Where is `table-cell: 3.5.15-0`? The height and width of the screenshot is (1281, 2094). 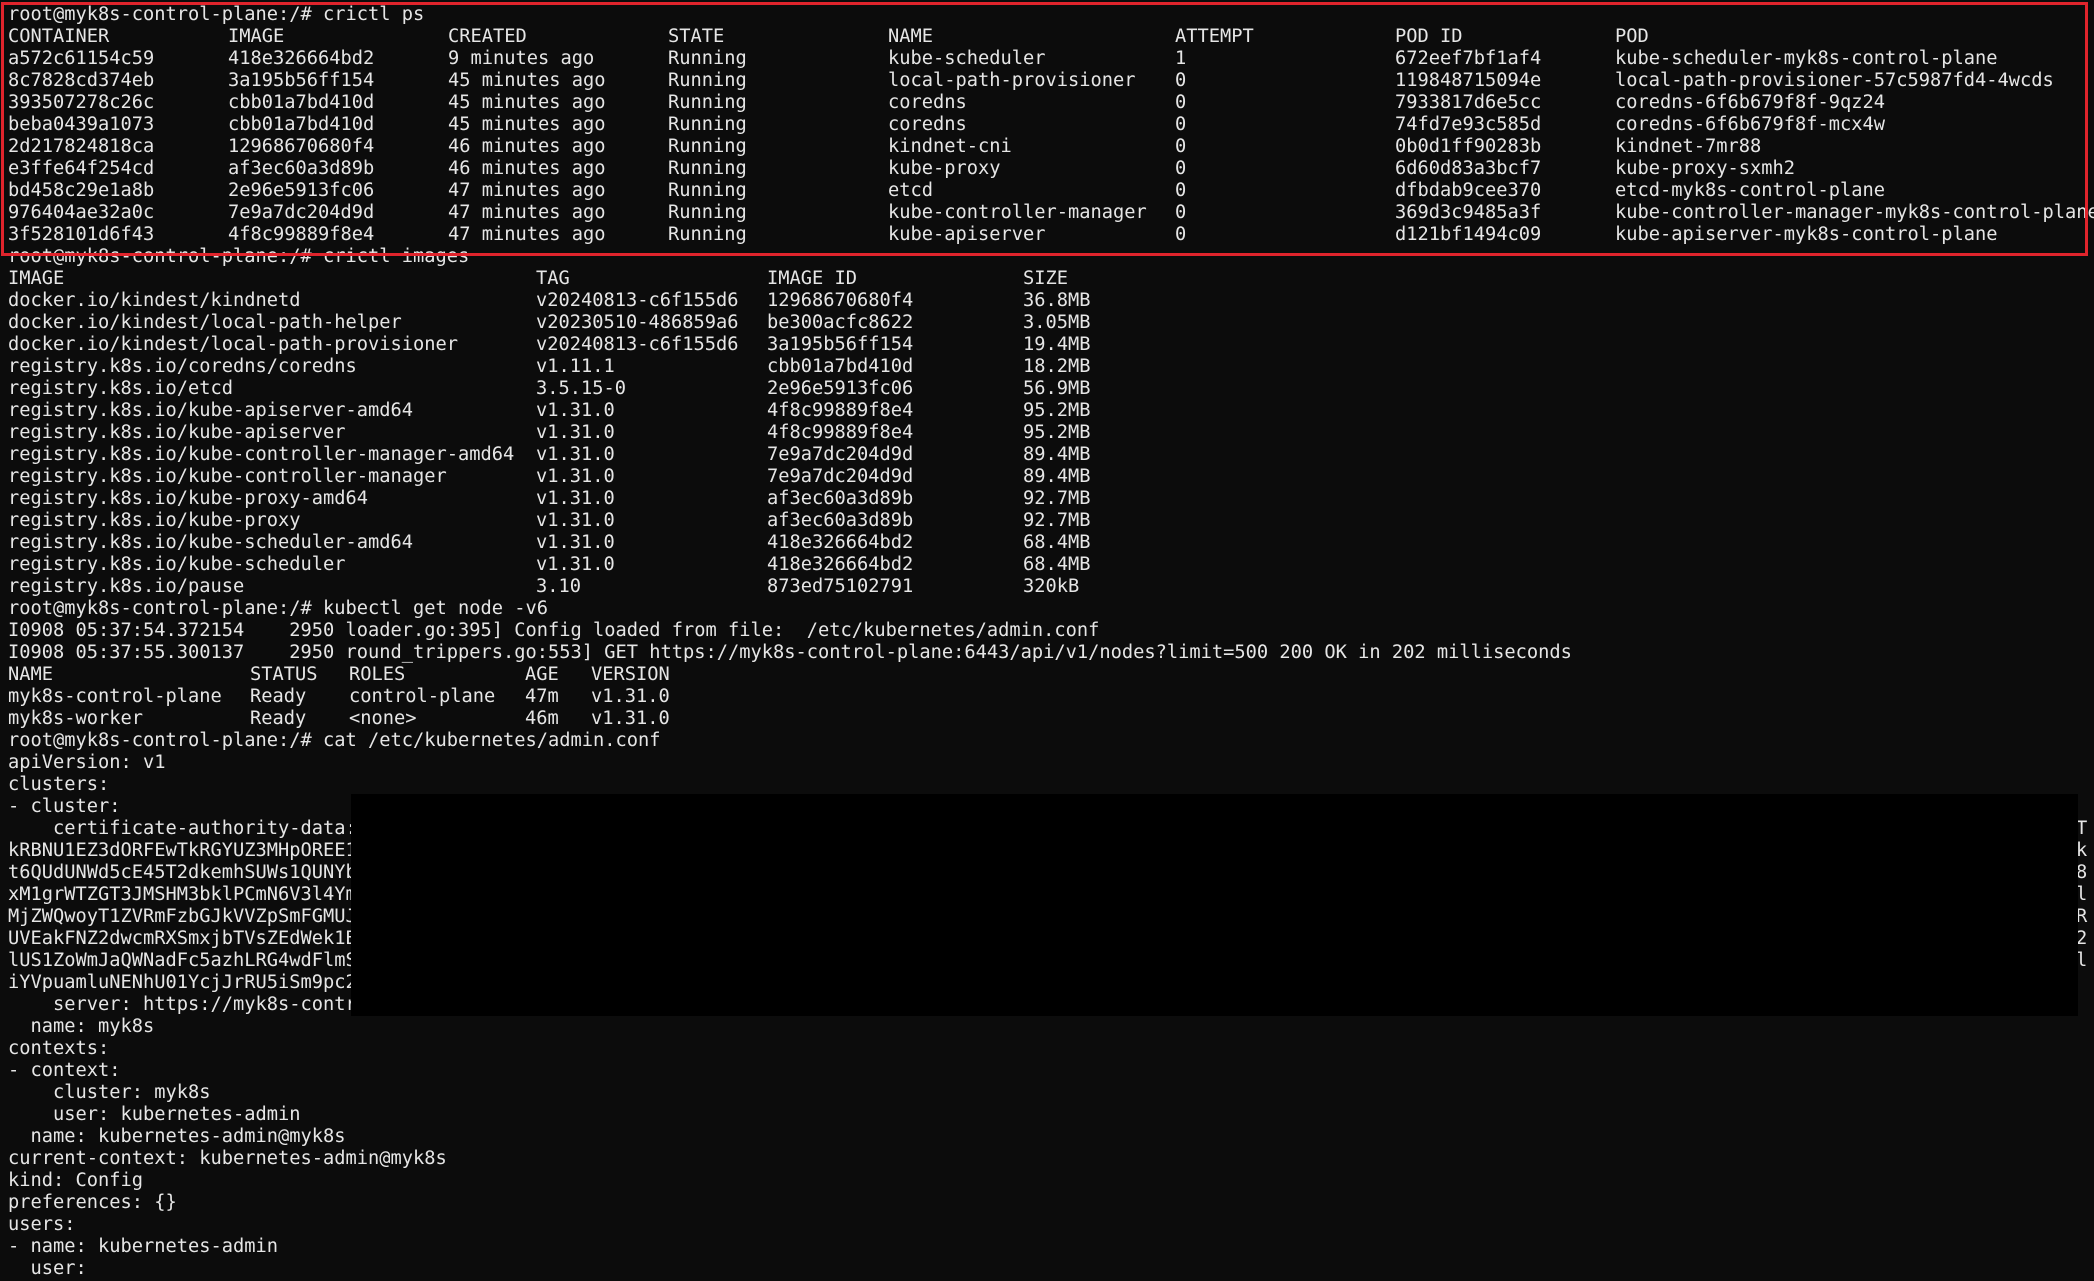 table-cell: 3.5.15-0 is located at coordinates (581, 388).